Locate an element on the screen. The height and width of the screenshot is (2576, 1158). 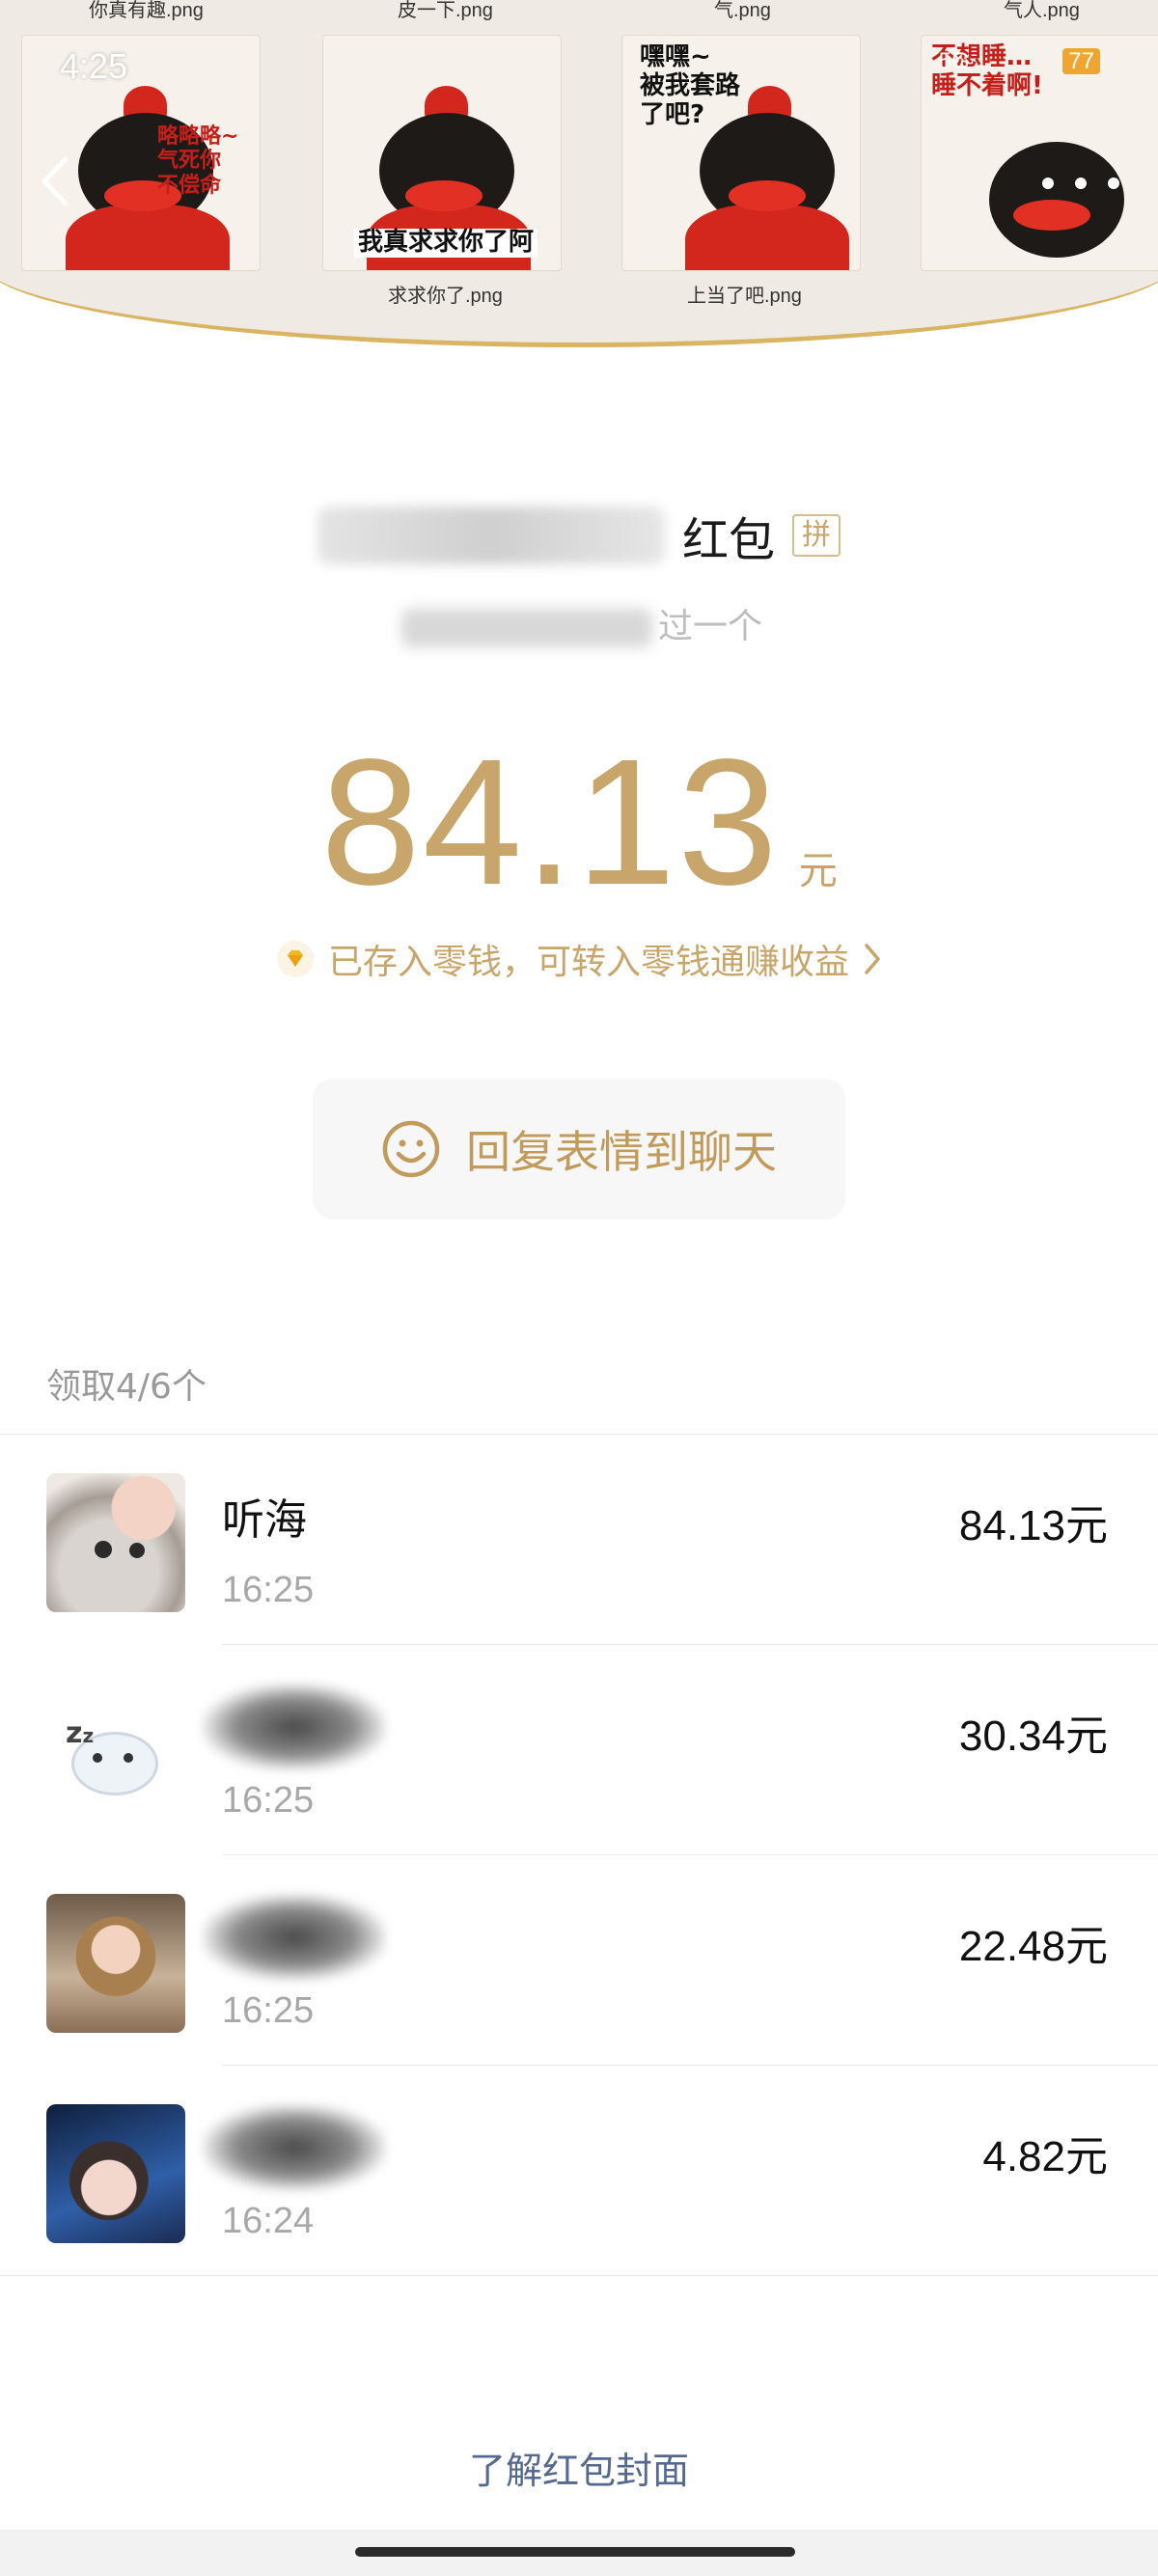
saved-to-balance-link: 已存入零钱，可转入零钱通赚收益 is located at coordinates (579, 959).